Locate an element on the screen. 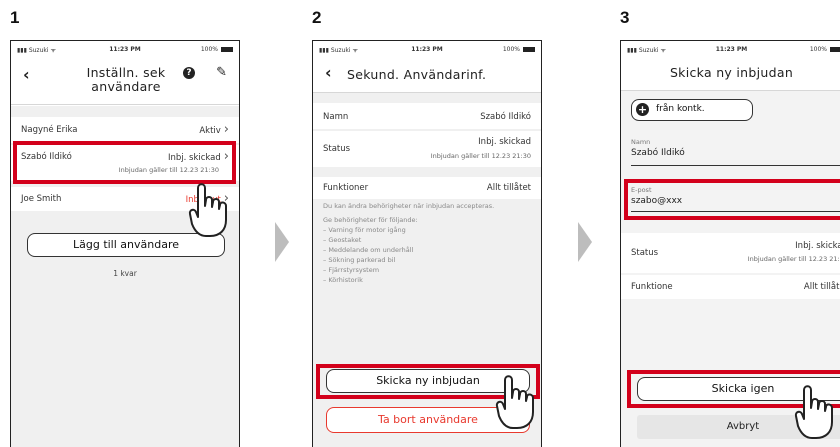  step-number-2: 2 is located at coordinates (317, 17).